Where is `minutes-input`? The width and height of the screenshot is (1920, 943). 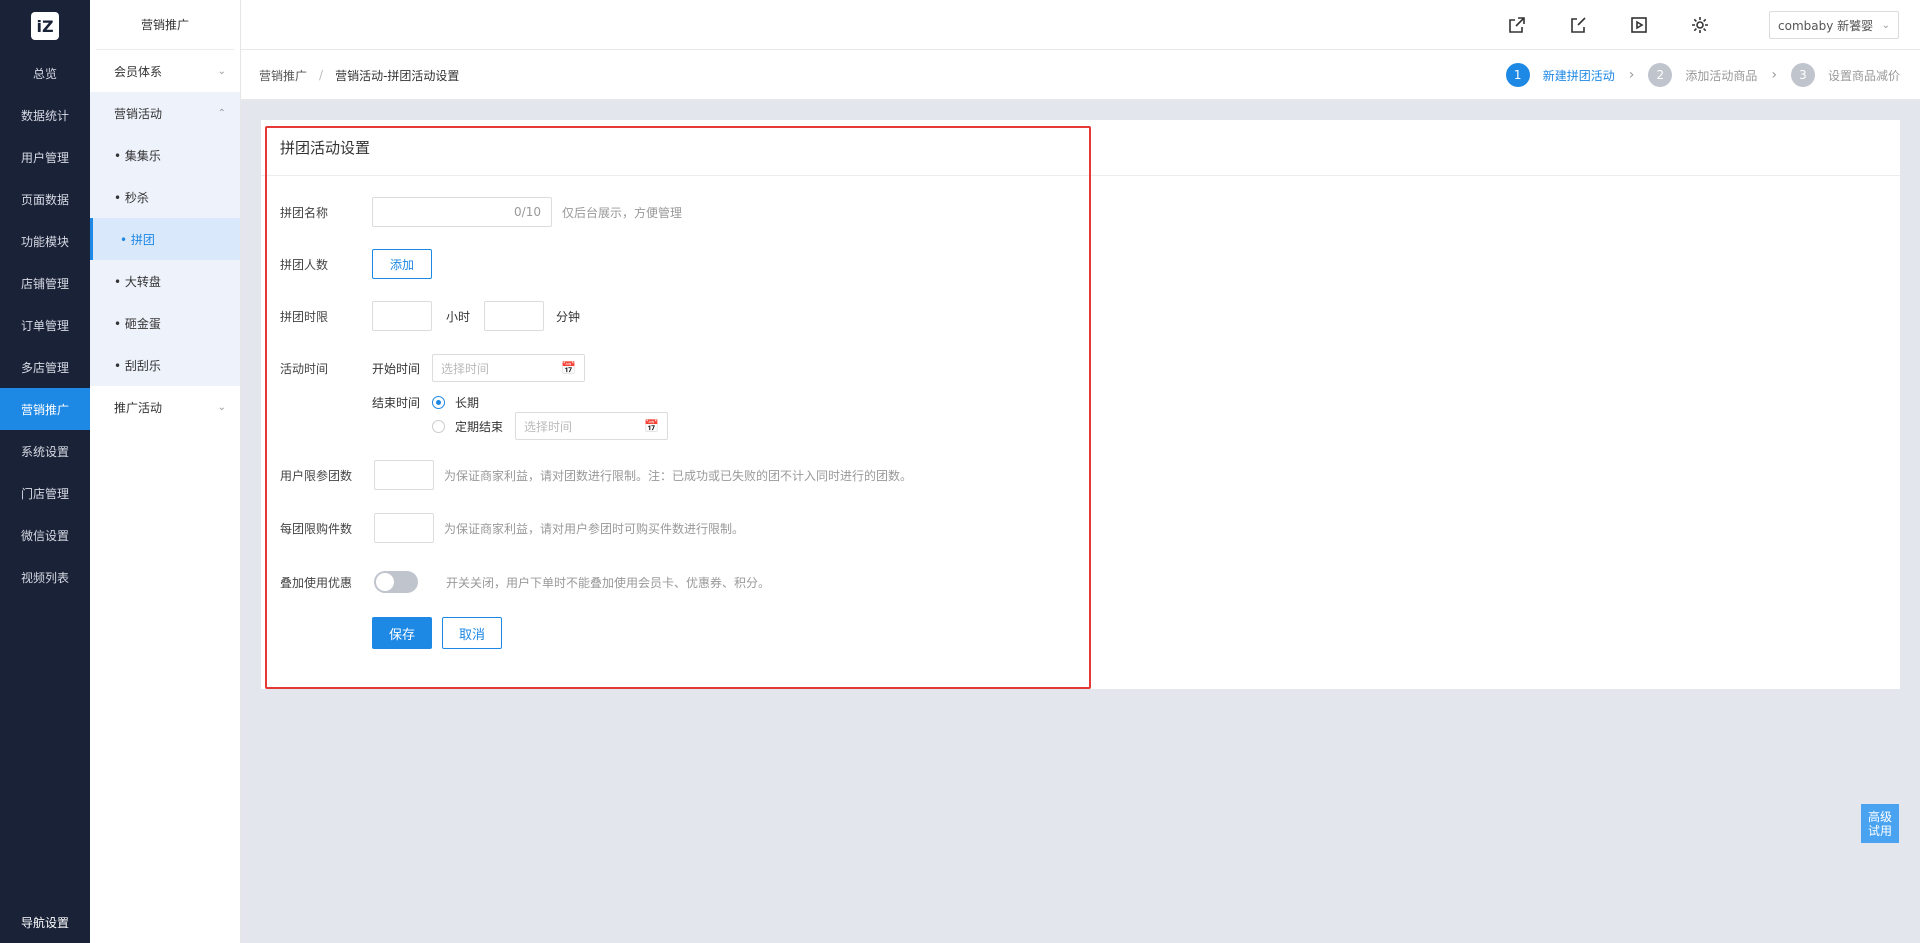 minutes-input is located at coordinates (514, 316).